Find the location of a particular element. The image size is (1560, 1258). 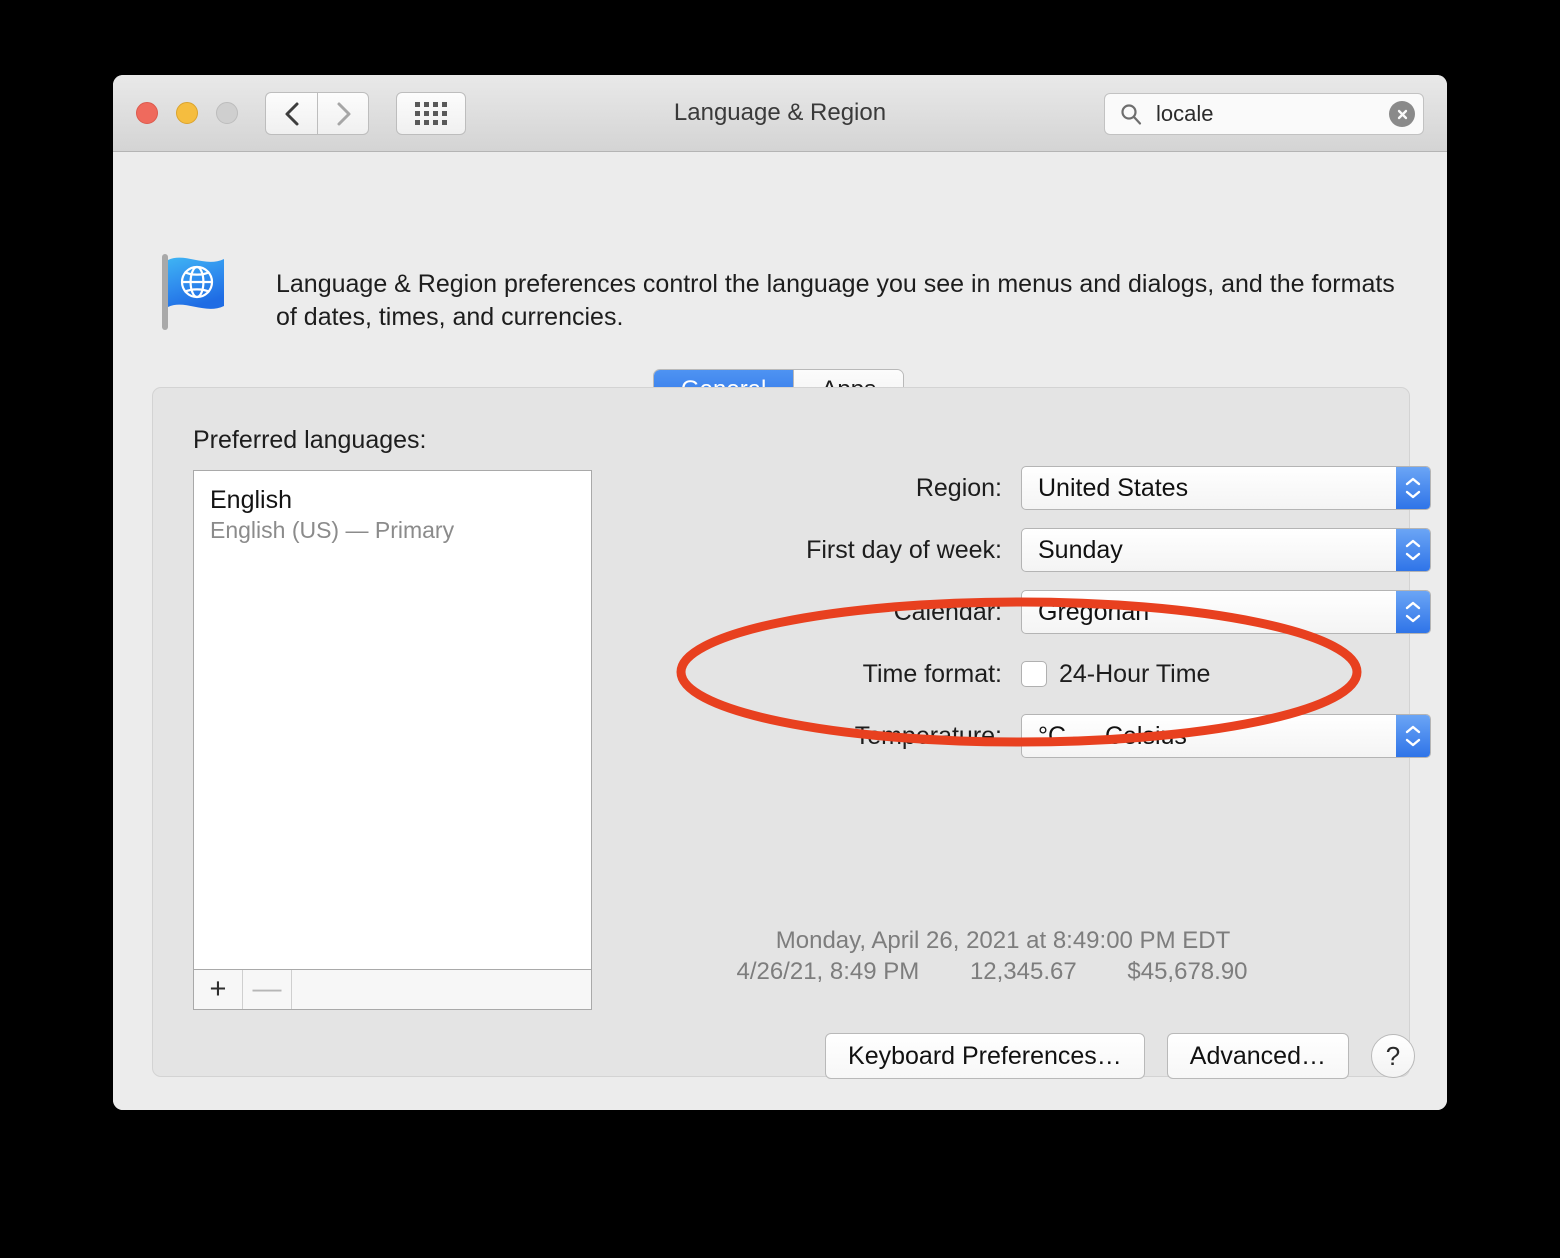

search-icon is located at coordinates (1131, 114).